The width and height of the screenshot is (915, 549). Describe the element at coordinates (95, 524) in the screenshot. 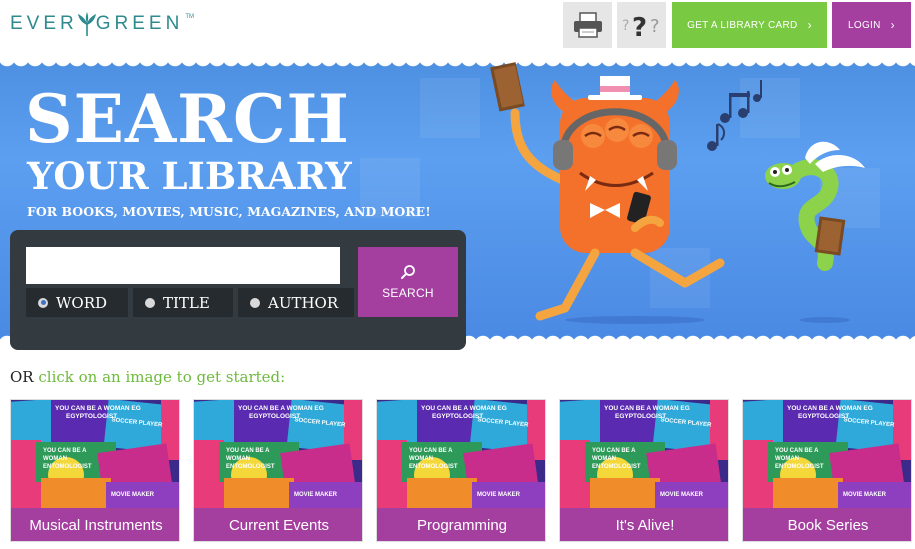

I see `category-card-label: Musical Instruments` at that location.